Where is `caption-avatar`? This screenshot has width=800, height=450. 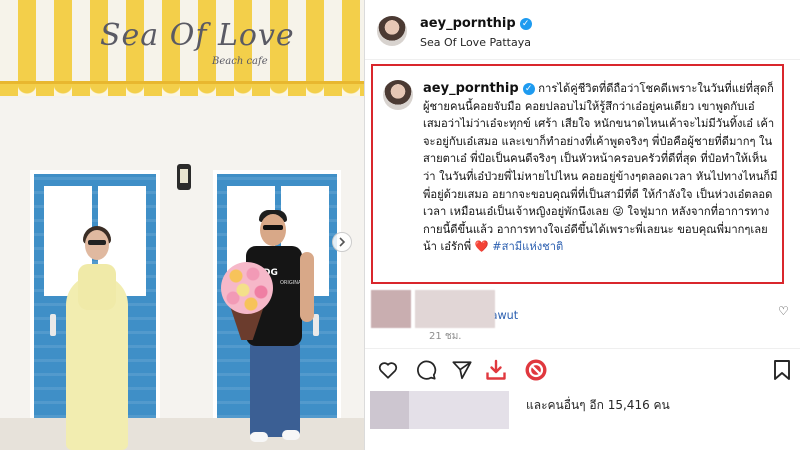
caption-avatar is located at coordinates (398, 95).